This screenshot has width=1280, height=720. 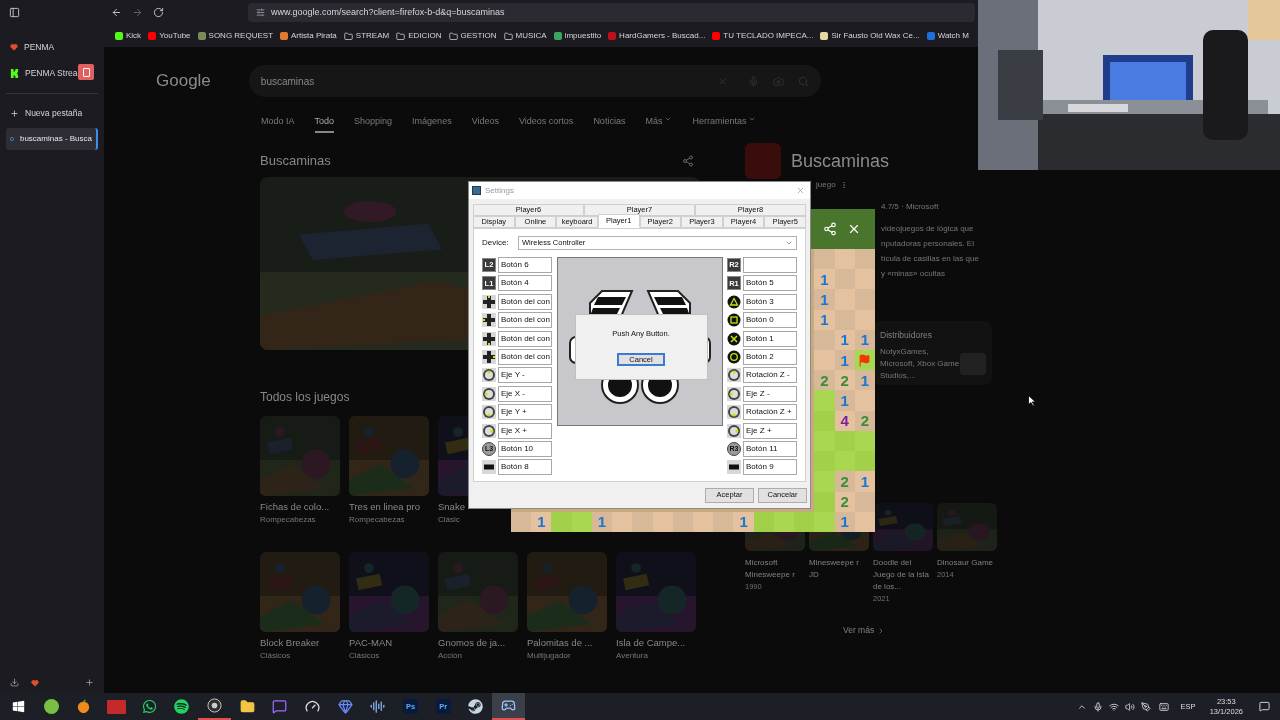 What do you see at coordinates (128, 36) in the screenshot?
I see `bookmark: Kick` at bounding box center [128, 36].